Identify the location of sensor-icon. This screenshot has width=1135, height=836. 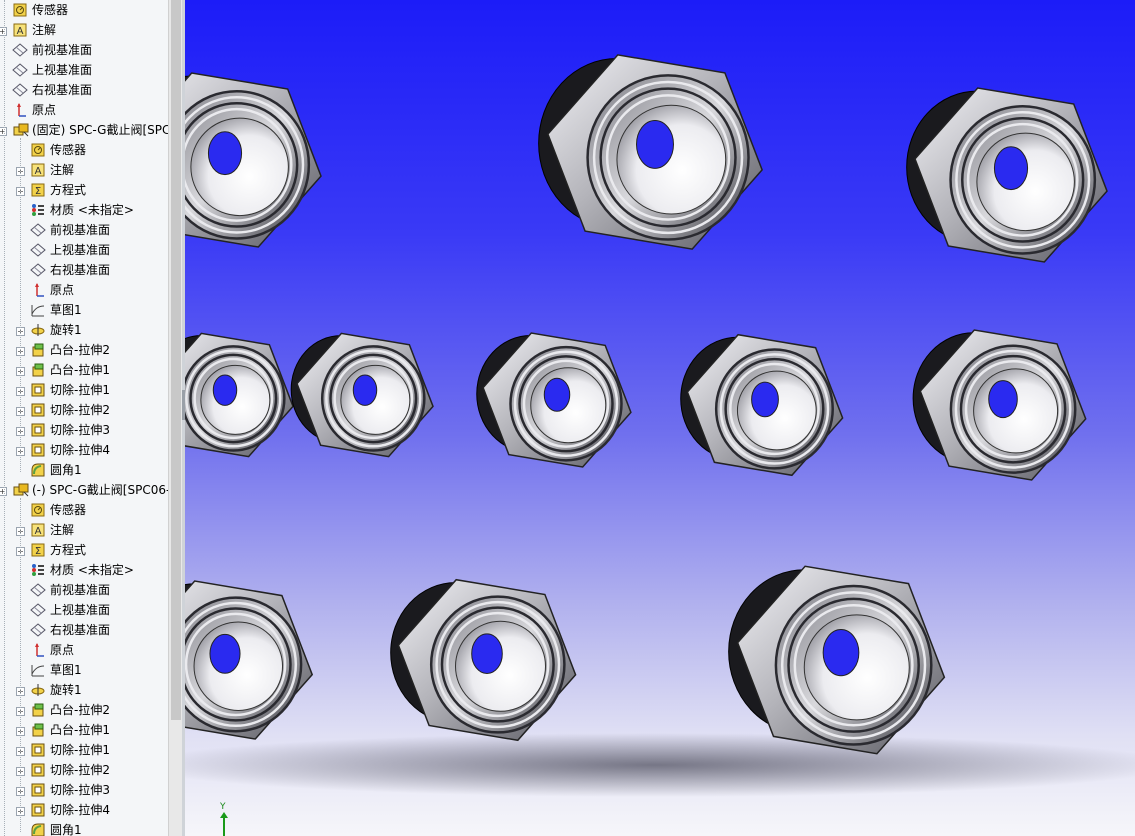
(38, 150).